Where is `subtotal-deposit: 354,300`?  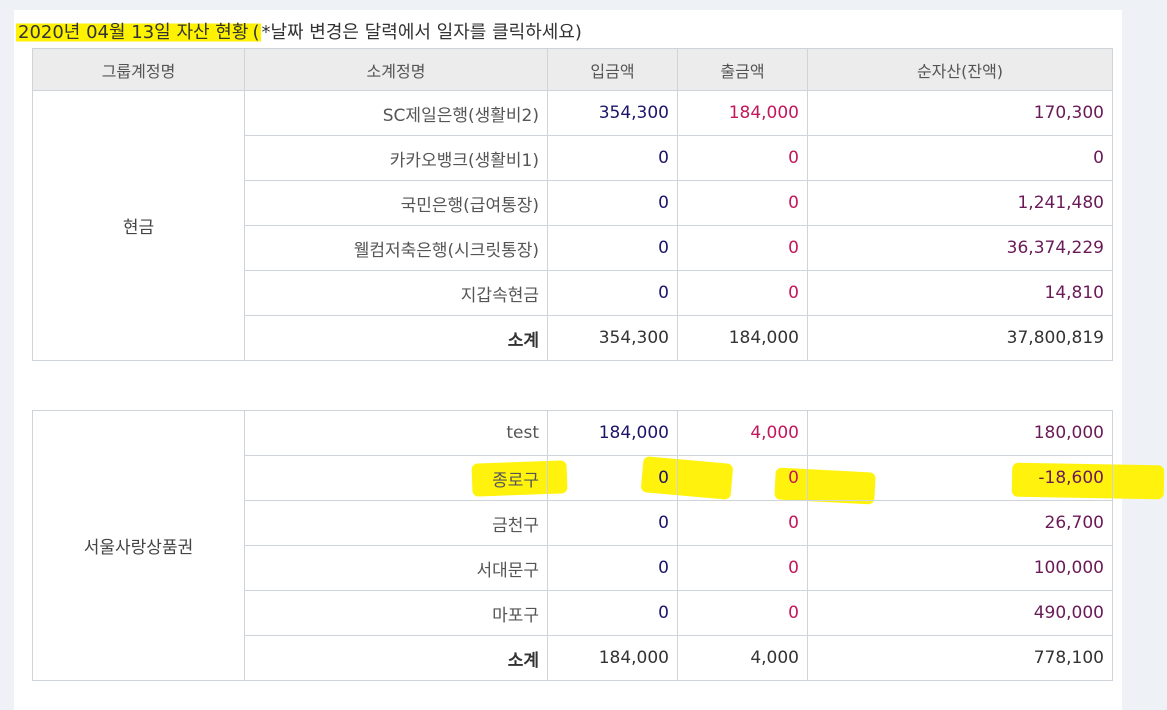 subtotal-deposit: 354,300 is located at coordinates (612, 338).